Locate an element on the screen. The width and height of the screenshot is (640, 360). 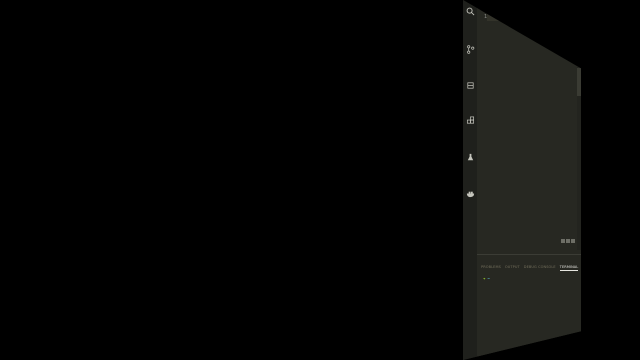
panel-tabs: PROBLEMS OUTPUT DEBUG CONSOLE TERMINAL is located at coordinates (530, 267).